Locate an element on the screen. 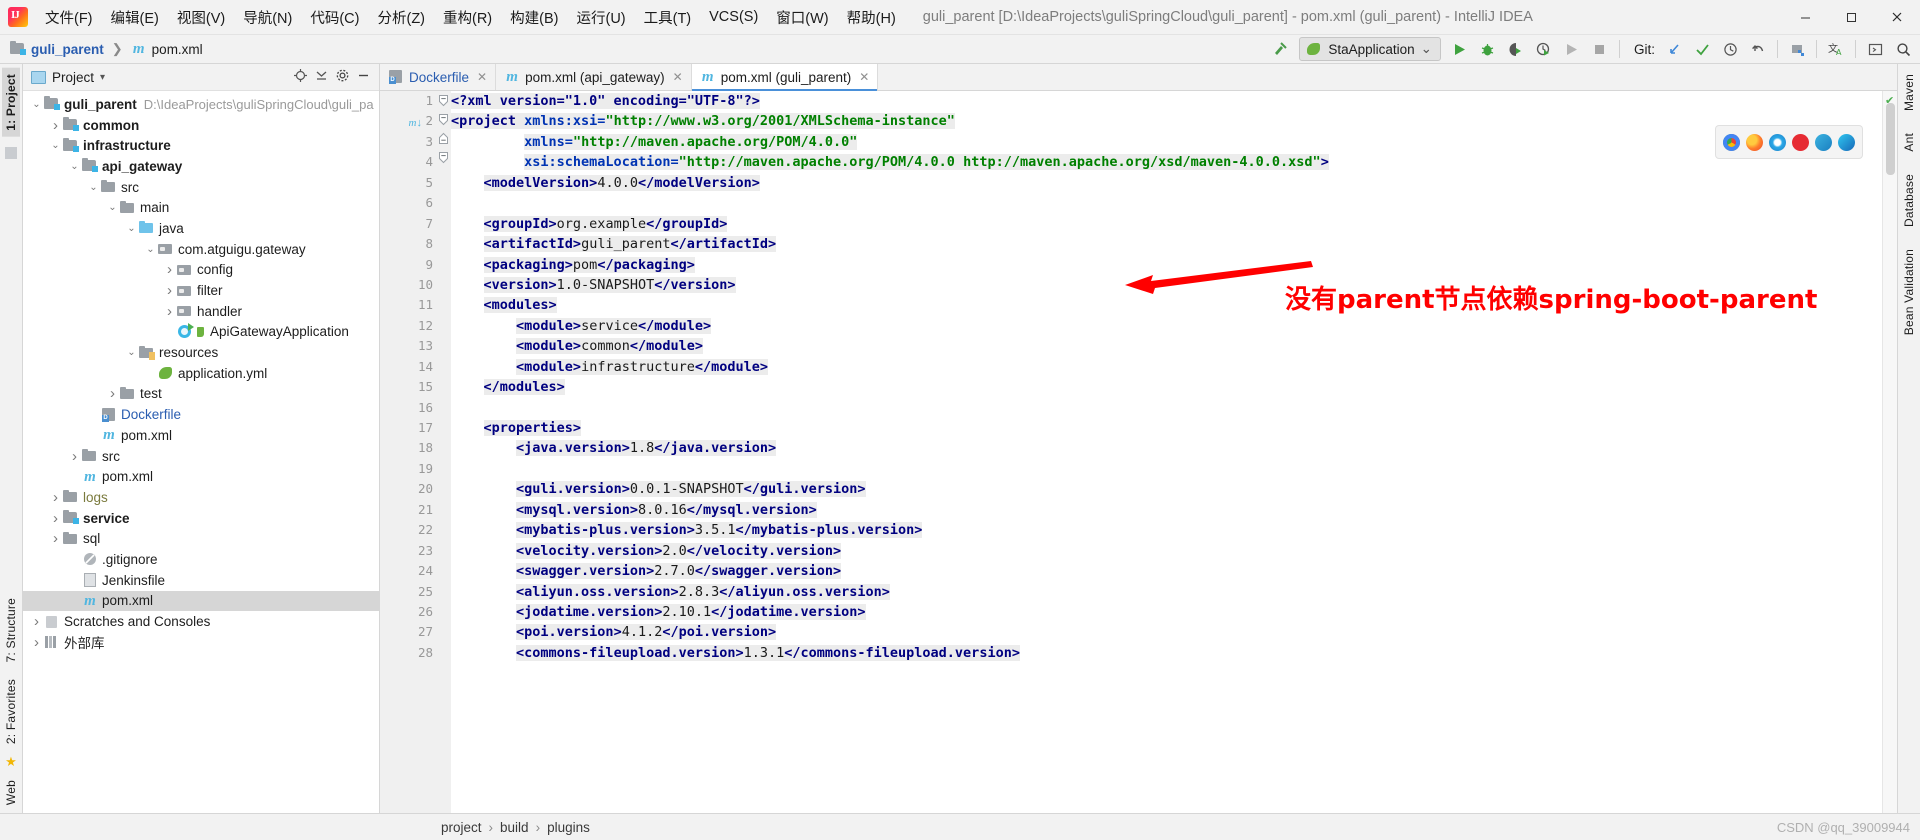 The height and width of the screenshot is (840, 1920). firefox-icon is located at coordinates (1754, 142).